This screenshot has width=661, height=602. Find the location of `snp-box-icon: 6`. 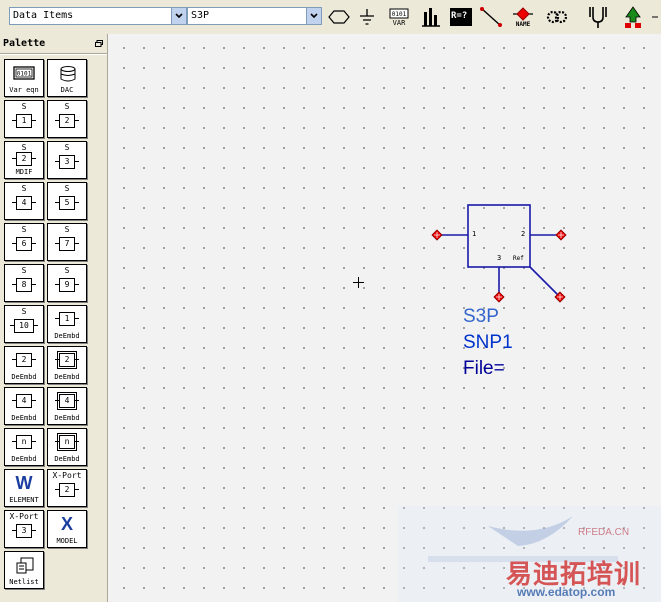

snp-box-icon: 6 is located at coordinates (24, 244).